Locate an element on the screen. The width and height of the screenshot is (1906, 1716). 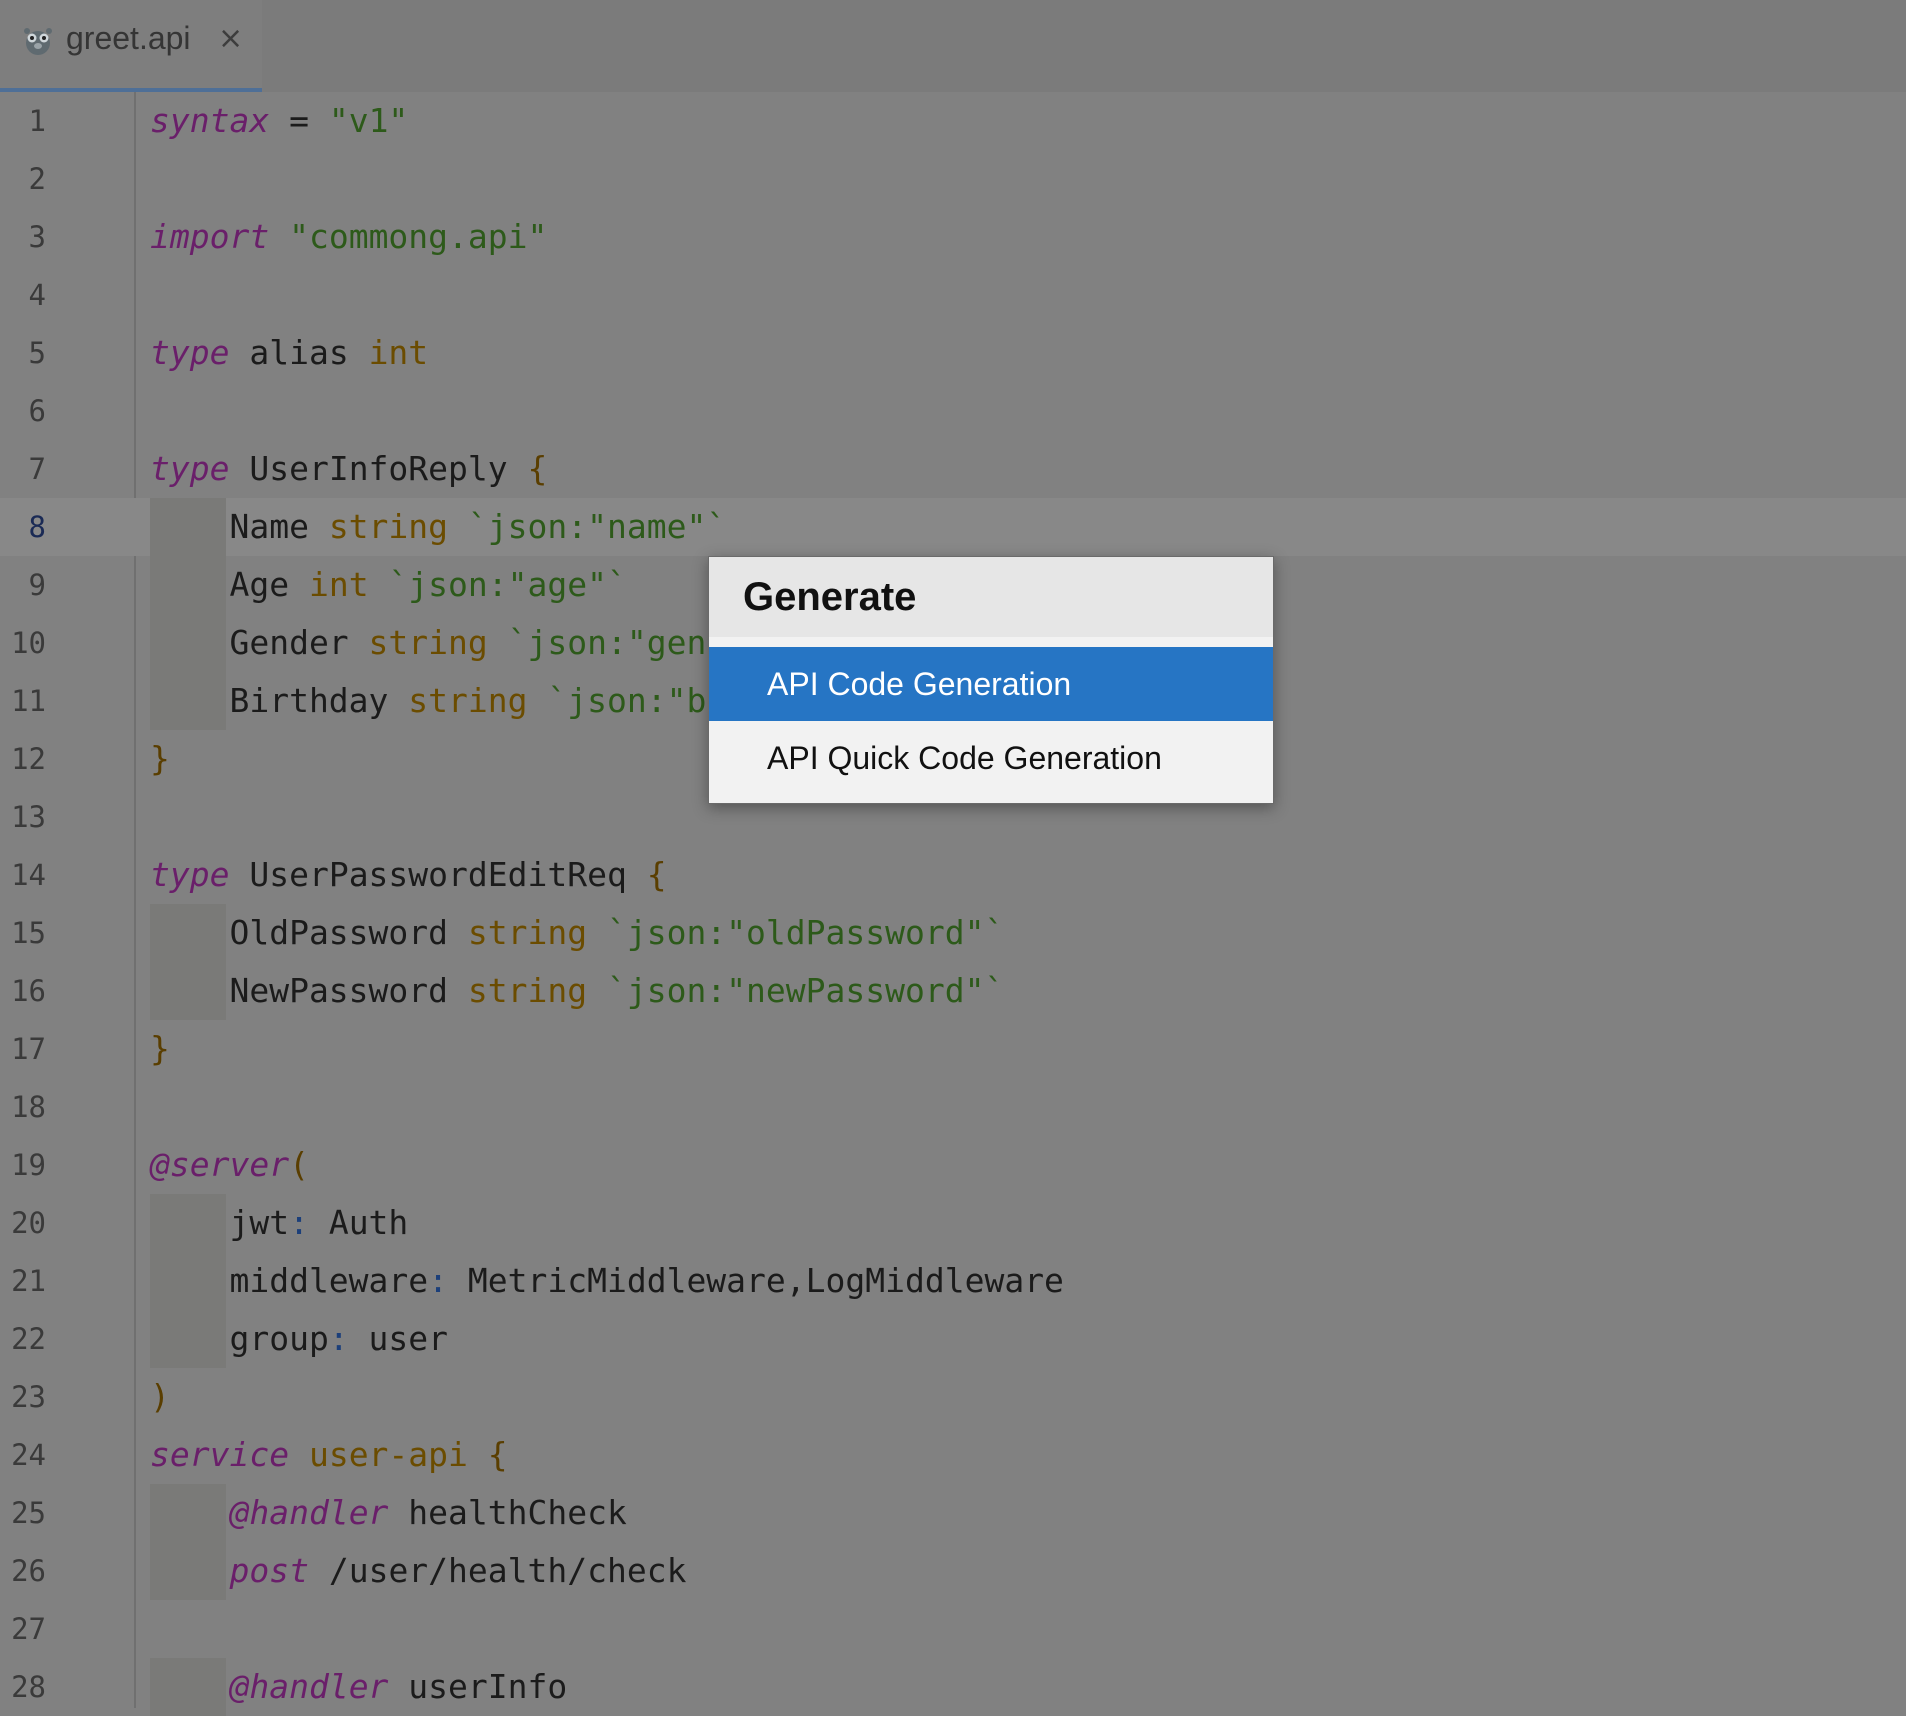
code-text: } is located at coordinates (160, 1049).